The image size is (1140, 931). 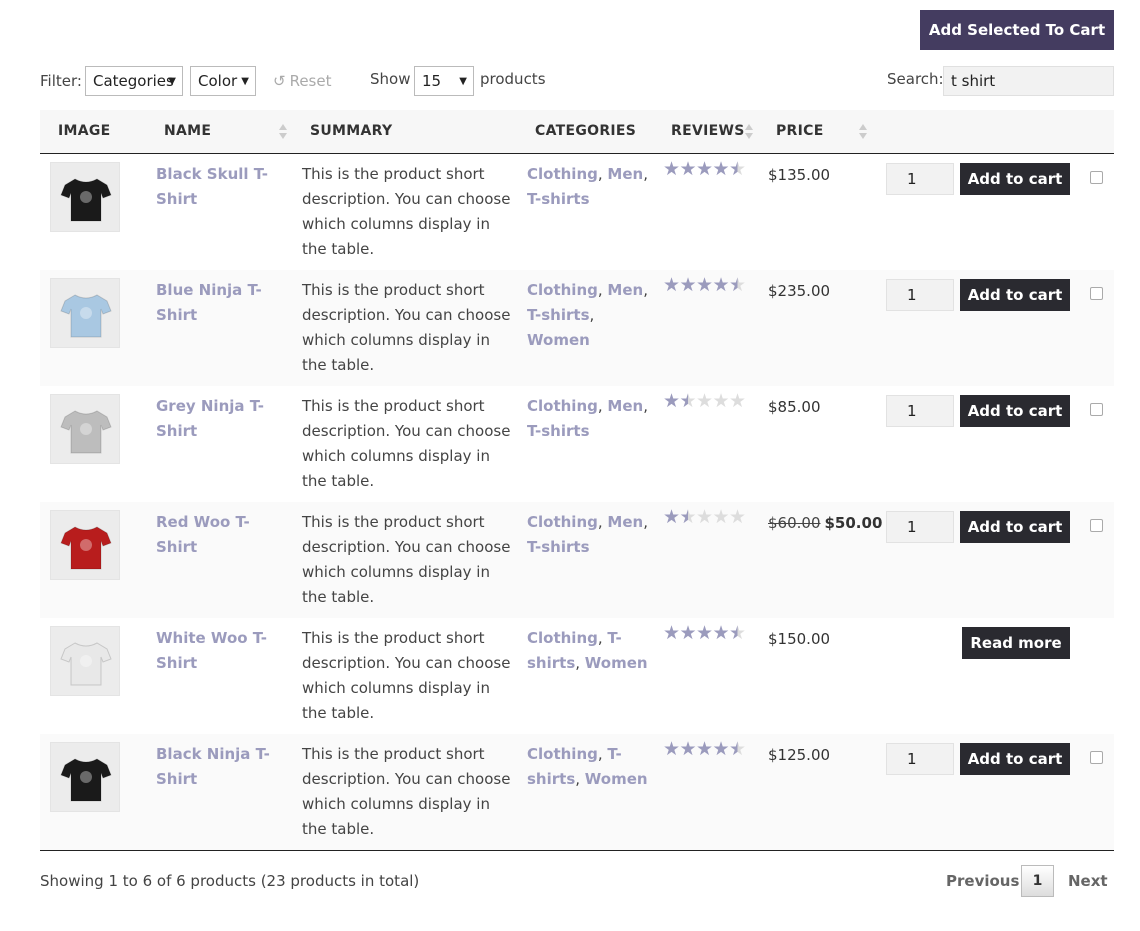 I want to click on pagination-page-1: 1, so click(x=1037, y=881).